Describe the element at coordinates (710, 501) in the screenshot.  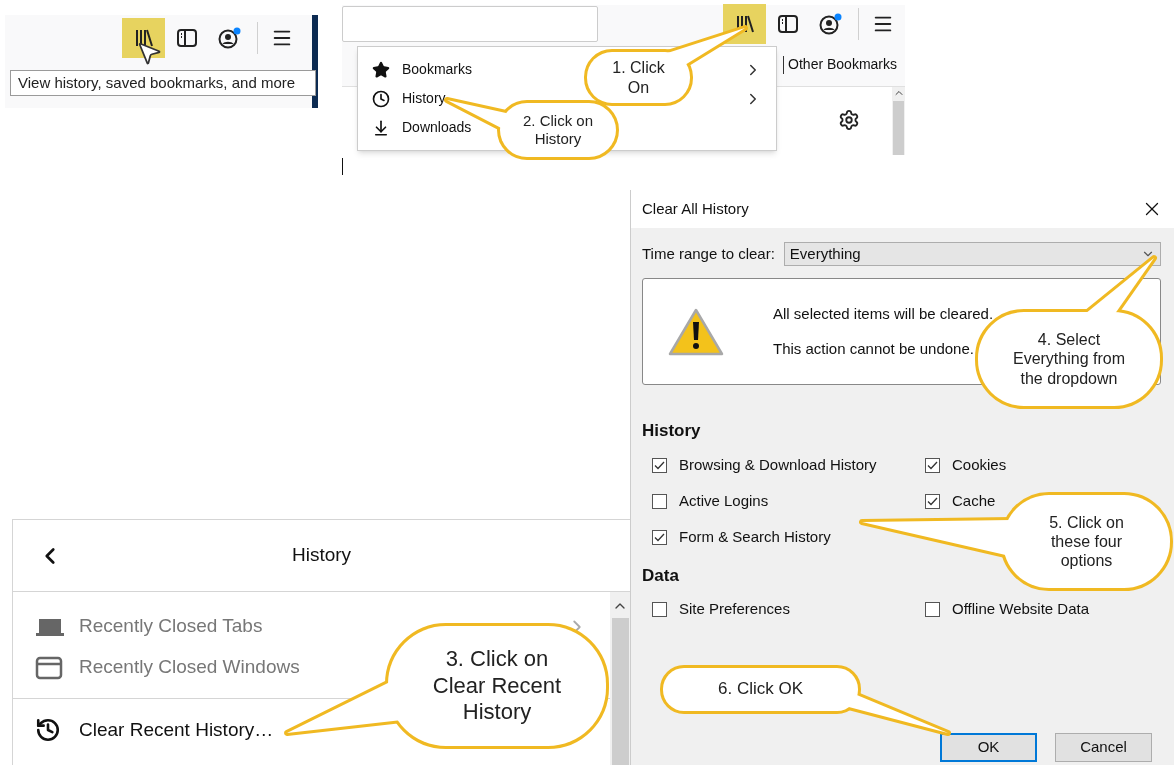
I see `checkbox-option: Active Logins` at that location.